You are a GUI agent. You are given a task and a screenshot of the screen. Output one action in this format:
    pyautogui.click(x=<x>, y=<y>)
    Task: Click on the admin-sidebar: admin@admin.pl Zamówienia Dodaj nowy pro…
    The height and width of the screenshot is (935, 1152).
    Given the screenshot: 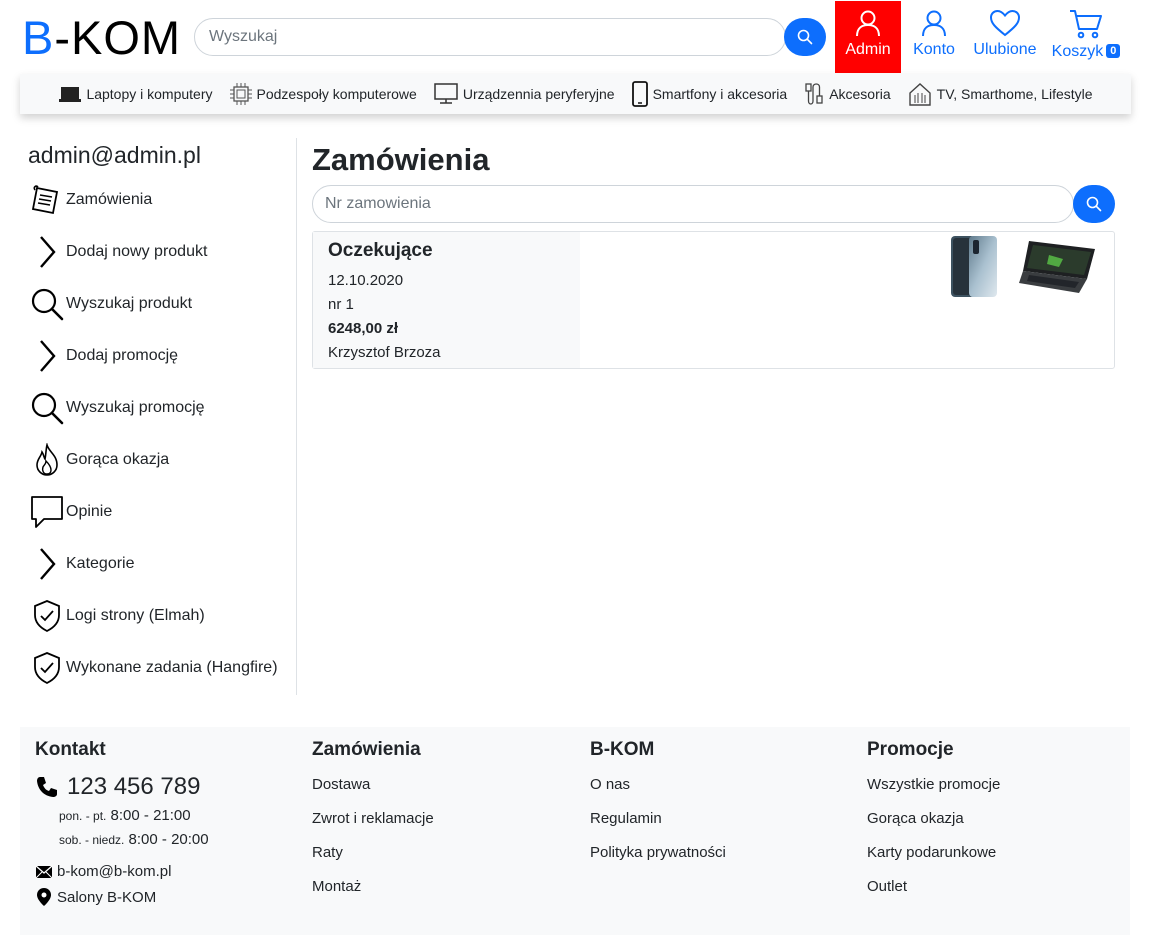 What is the action you would take?
    pyautogui.click(x=158, y=416)
    